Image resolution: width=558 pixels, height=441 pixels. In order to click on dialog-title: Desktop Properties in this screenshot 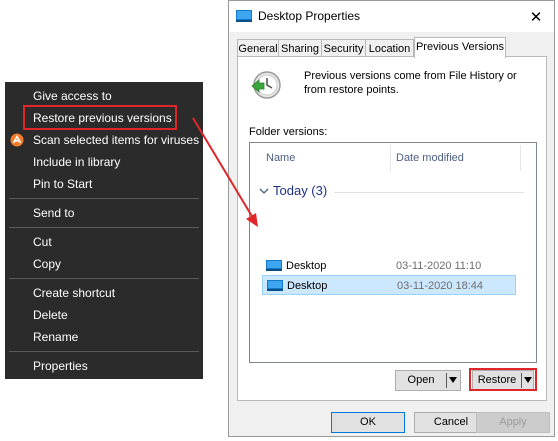, I will do `click(309, 16)`.